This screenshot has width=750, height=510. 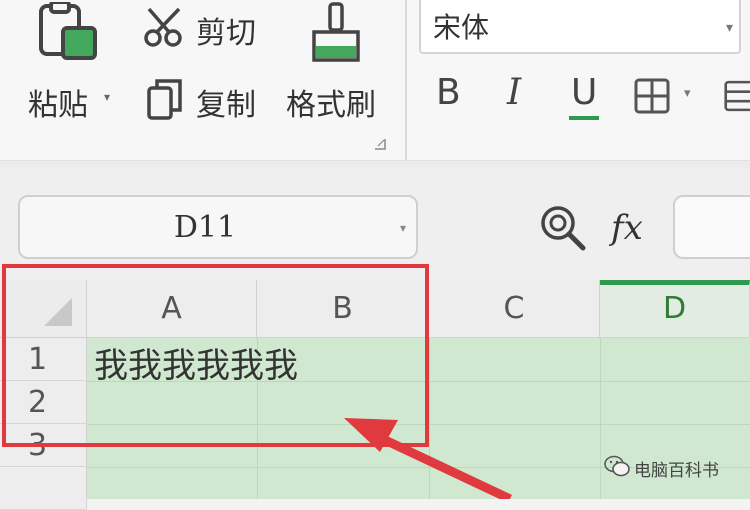 I want to click on underline-color-bar, so click(x=584, y=118).